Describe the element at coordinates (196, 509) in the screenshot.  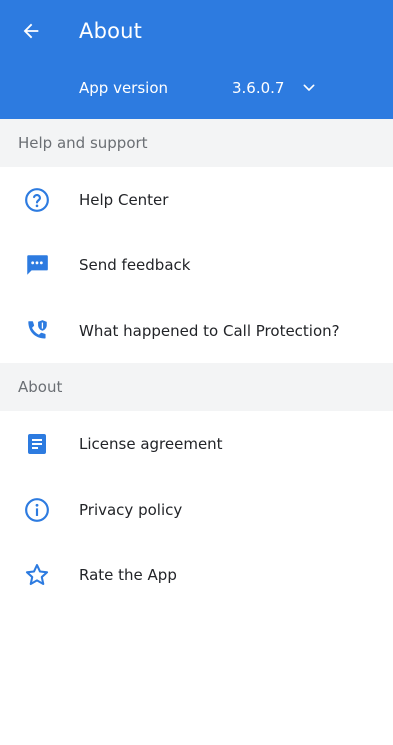
I see `privacy-policy-item: Privacy policy` at that location.